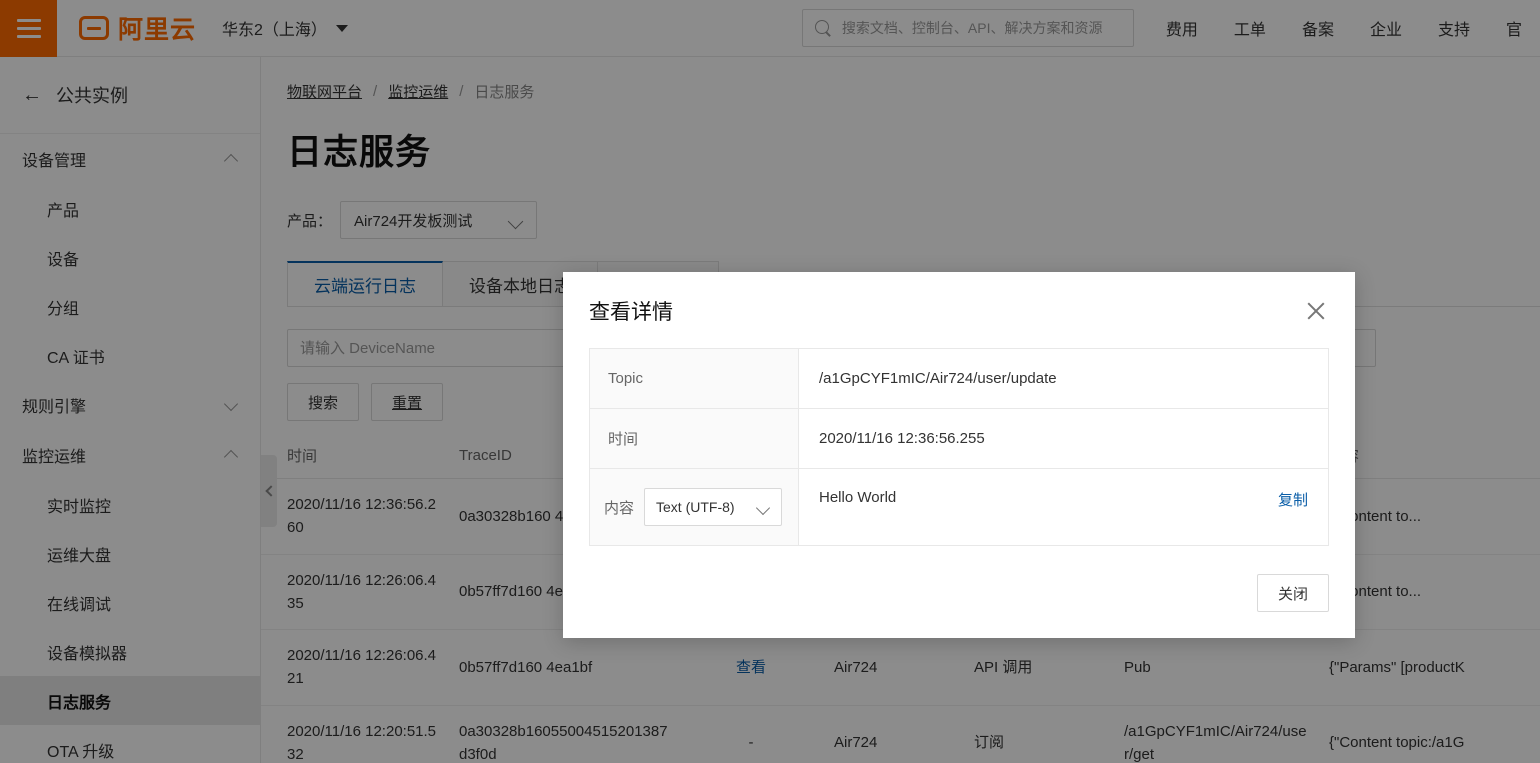 The image size is (1540, 763). What do you see at coordinates (130, 208) in the screenshot?
I see `sidebar-item-products: 产品` at bounding box center [130, 208].